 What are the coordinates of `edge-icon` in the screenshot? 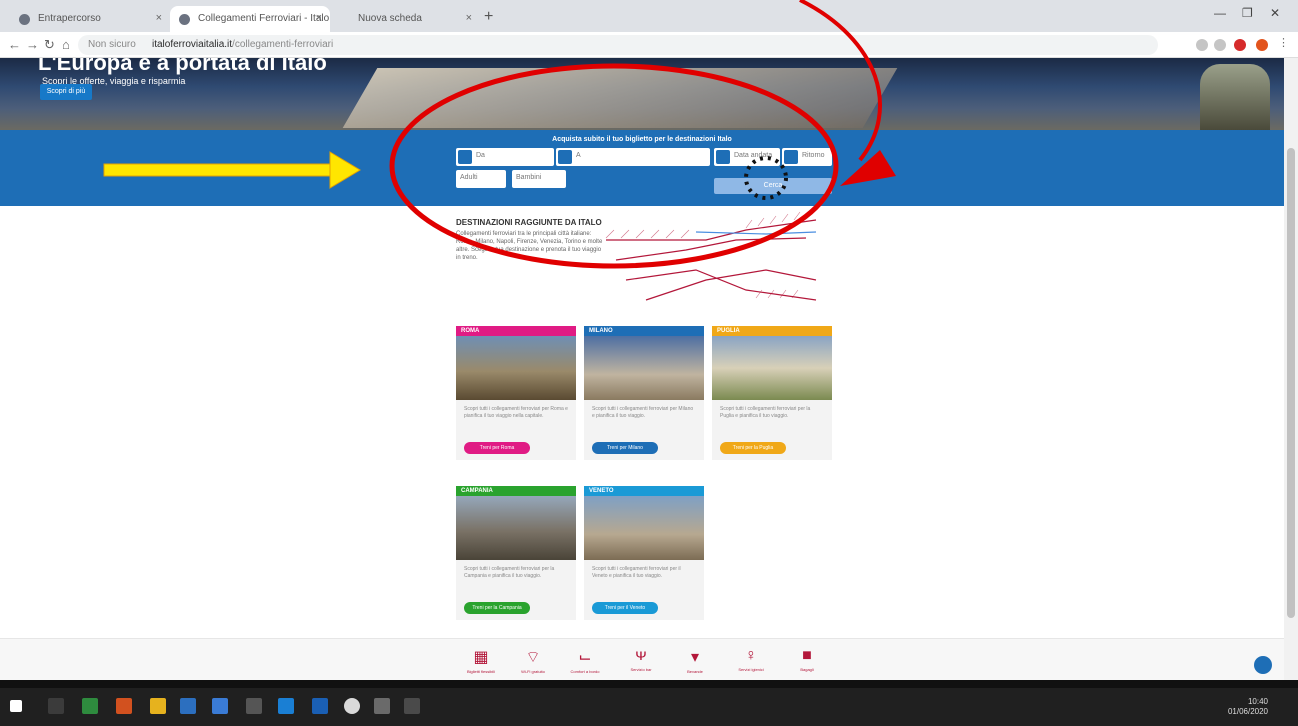 It's located at (286, 706).